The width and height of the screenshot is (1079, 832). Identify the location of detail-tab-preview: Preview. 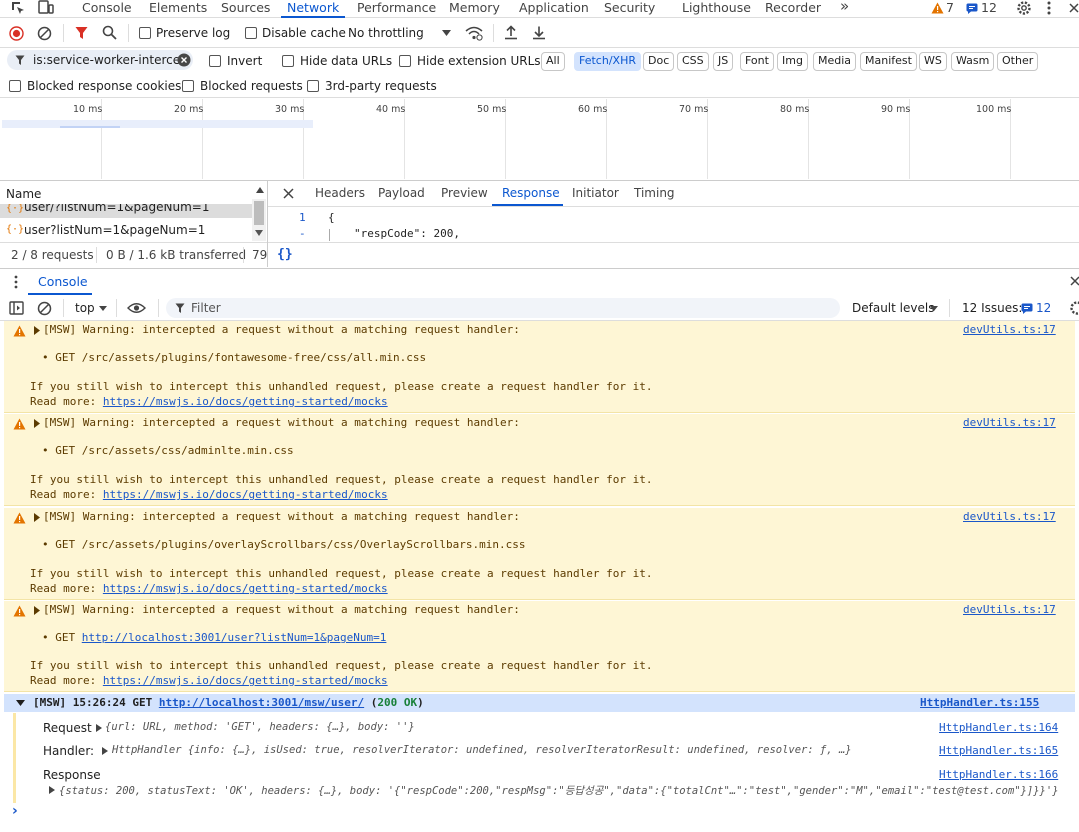
(464, 193).